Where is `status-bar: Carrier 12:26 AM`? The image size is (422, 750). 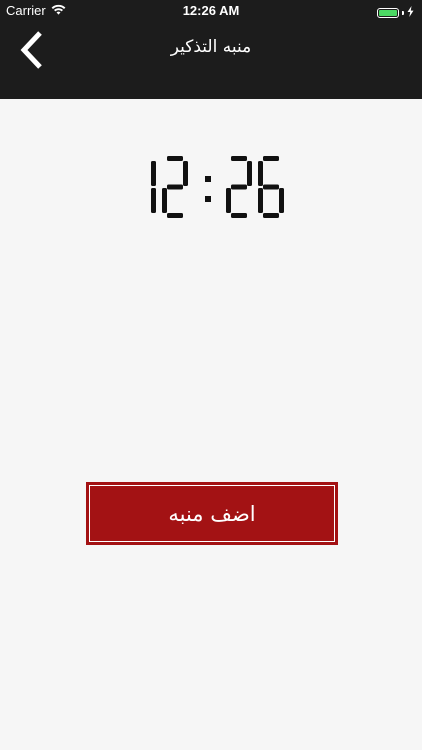 status-bar: Carrier 12:26 AM is located at coordinates (211, 11).